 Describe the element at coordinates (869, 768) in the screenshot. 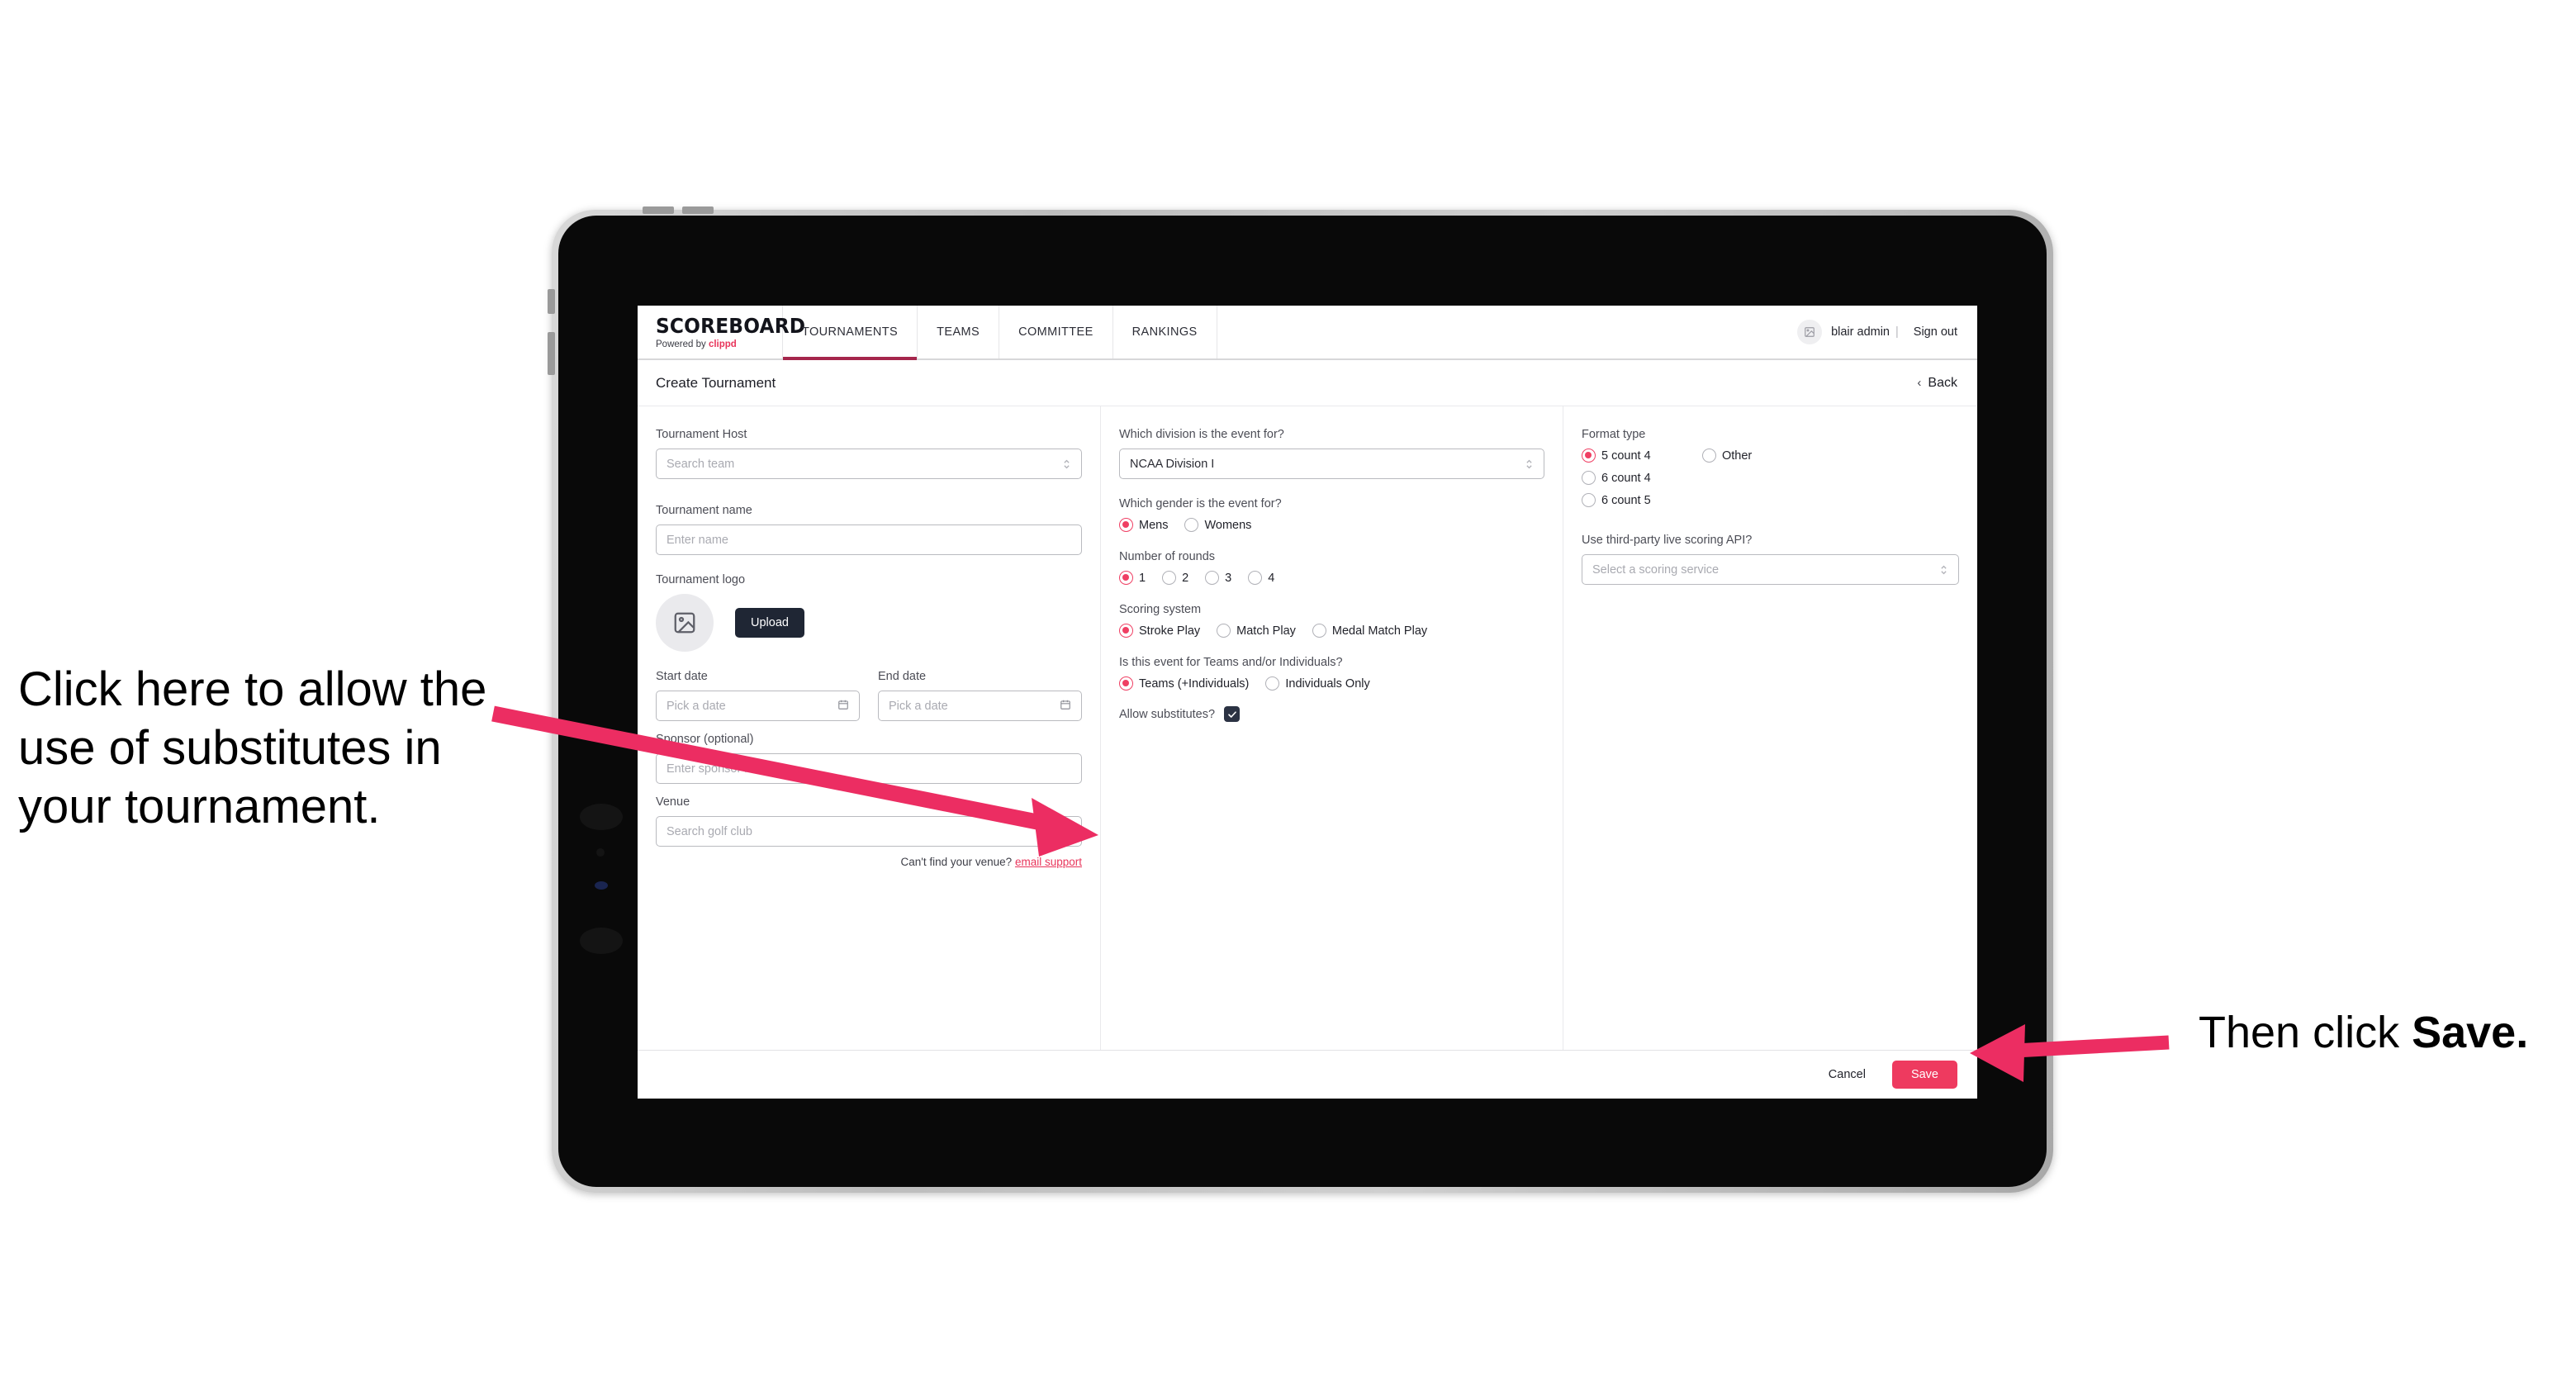

I see `sponsor-input: Enter sponsor name` at that location.